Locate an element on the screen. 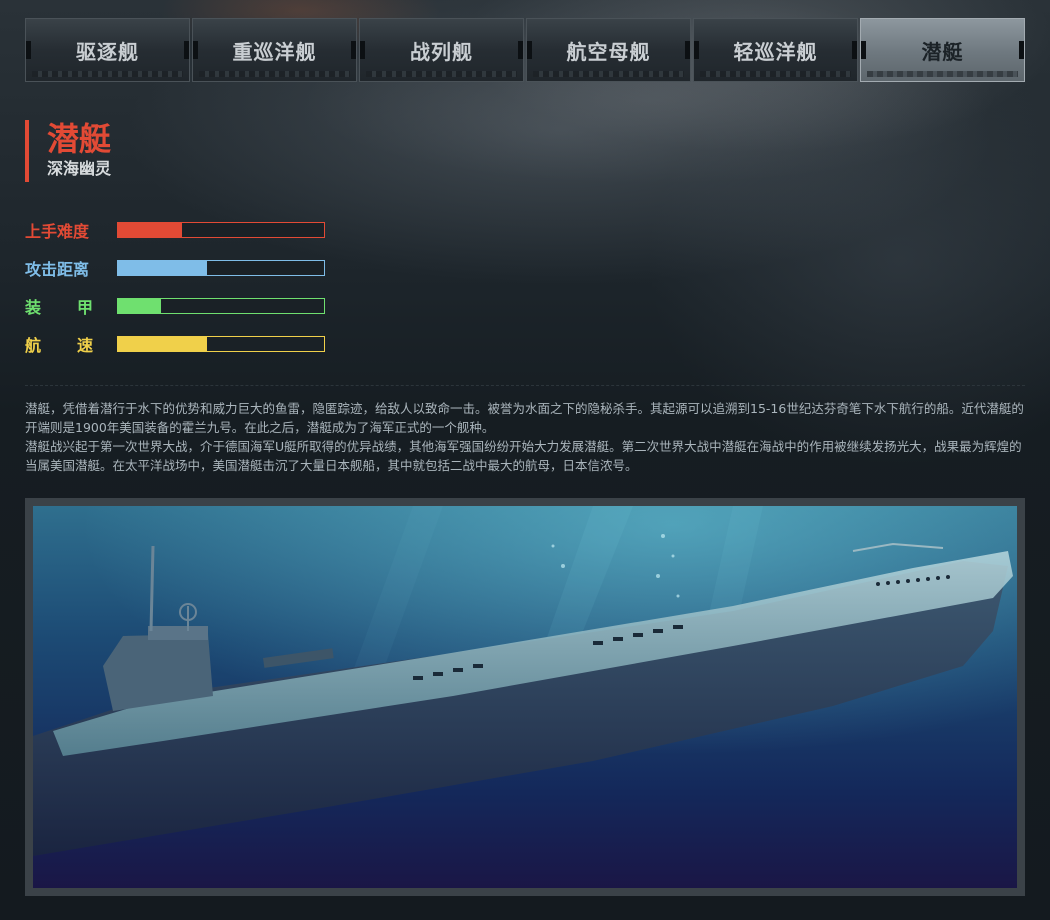 Image resolution: width=1050 pixels, height=920 pixels. stat-label: 上手难度 is located at coordinates (71, 230).